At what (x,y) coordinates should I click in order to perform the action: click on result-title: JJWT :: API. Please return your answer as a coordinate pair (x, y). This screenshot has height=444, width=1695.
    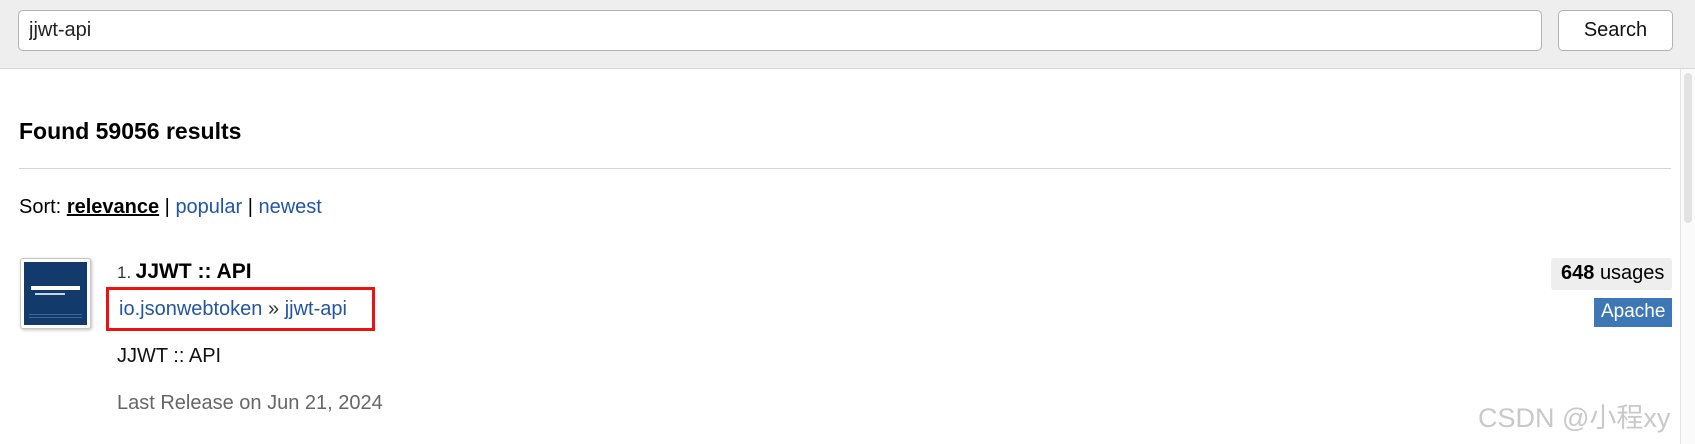
    Looking at the image, I should click on (194, 271).